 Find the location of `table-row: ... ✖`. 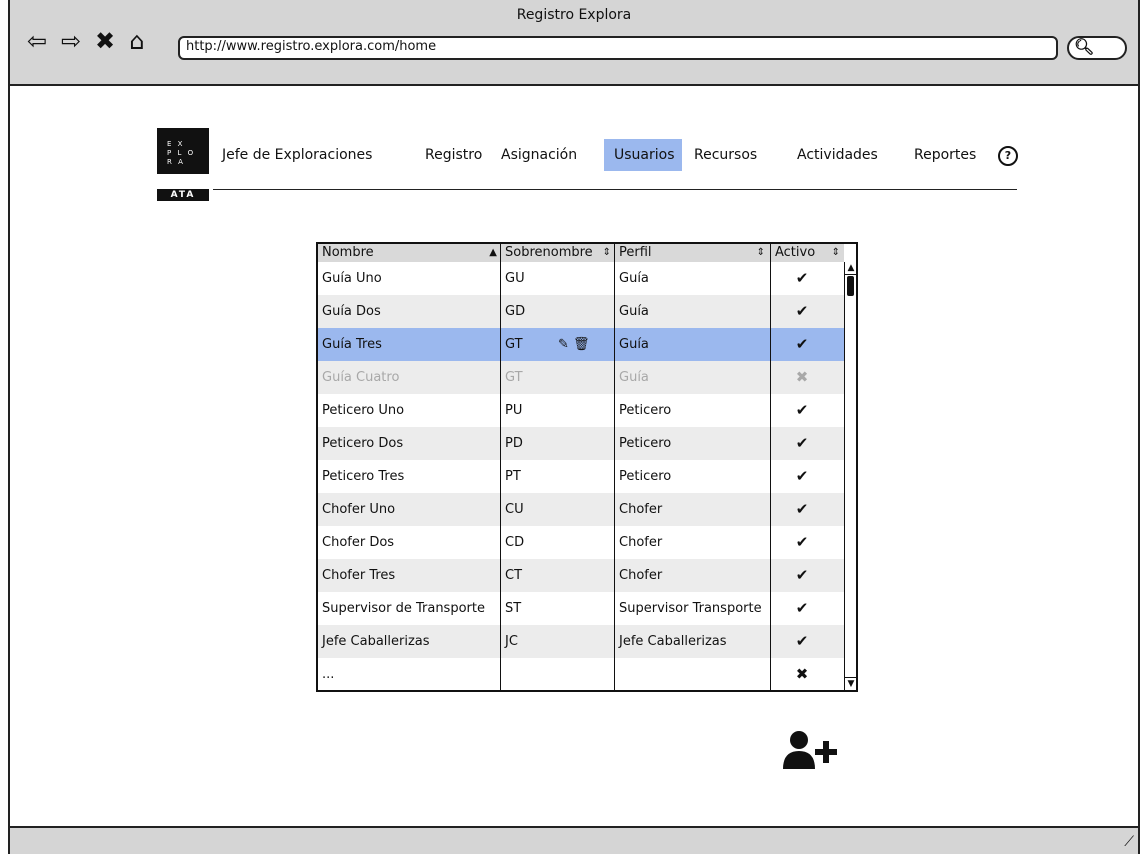

table-row: ... ✖ is located at coordinates (581, 674).